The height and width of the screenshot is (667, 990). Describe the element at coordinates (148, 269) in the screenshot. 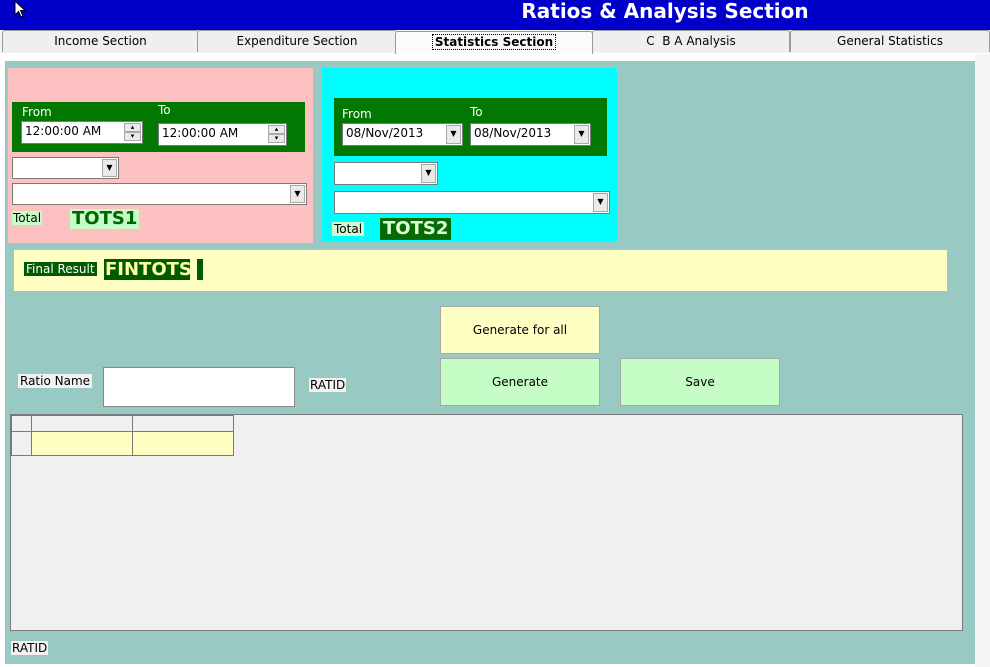

I see `final-result-value: FINTOTS` at that location.